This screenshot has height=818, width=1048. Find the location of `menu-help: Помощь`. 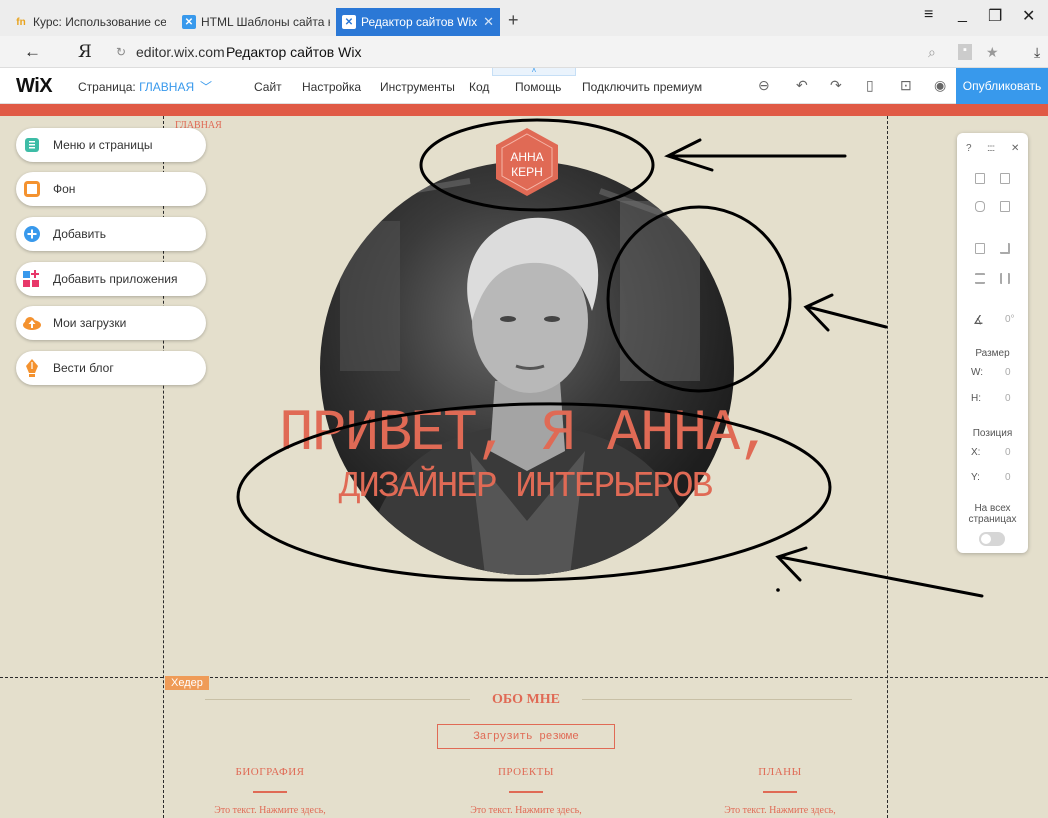

menu-help: Помощь is located at coordinates (538, 87).